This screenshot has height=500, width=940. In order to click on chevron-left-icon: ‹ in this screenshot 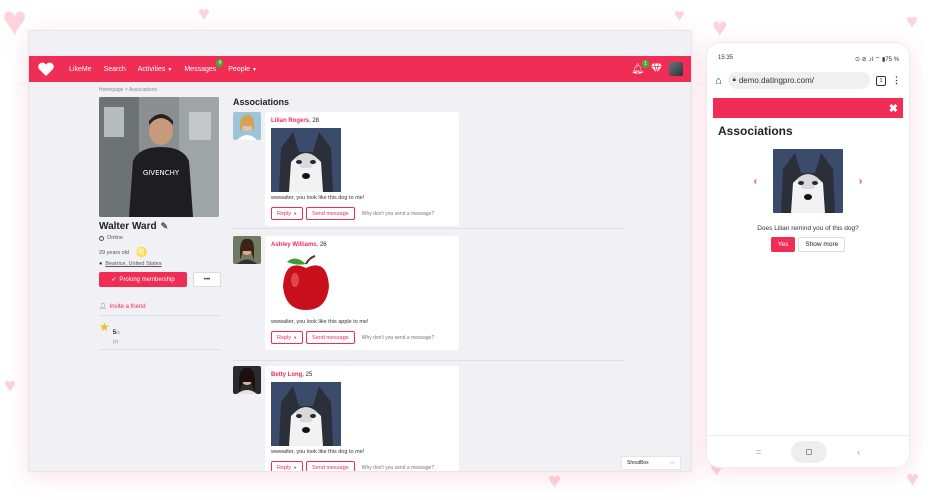, I will do `click(755, 181)`.